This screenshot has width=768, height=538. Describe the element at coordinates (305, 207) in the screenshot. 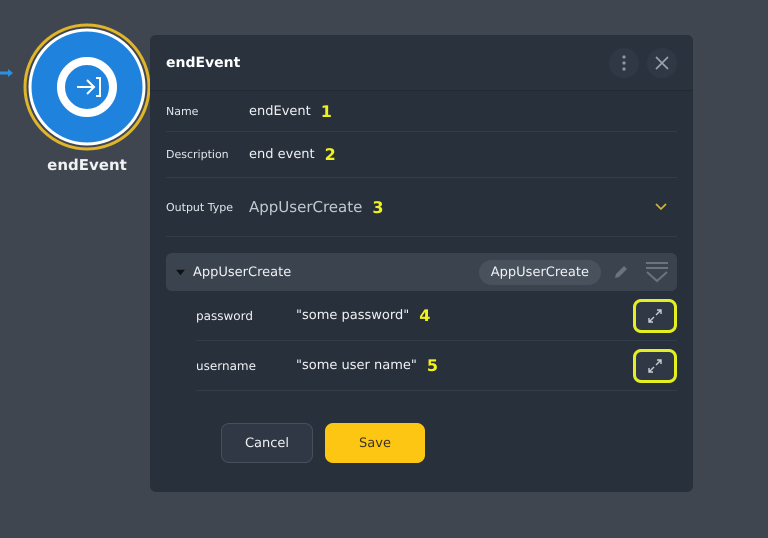

I see `dropdown-value: AppUserCreate` at that location.